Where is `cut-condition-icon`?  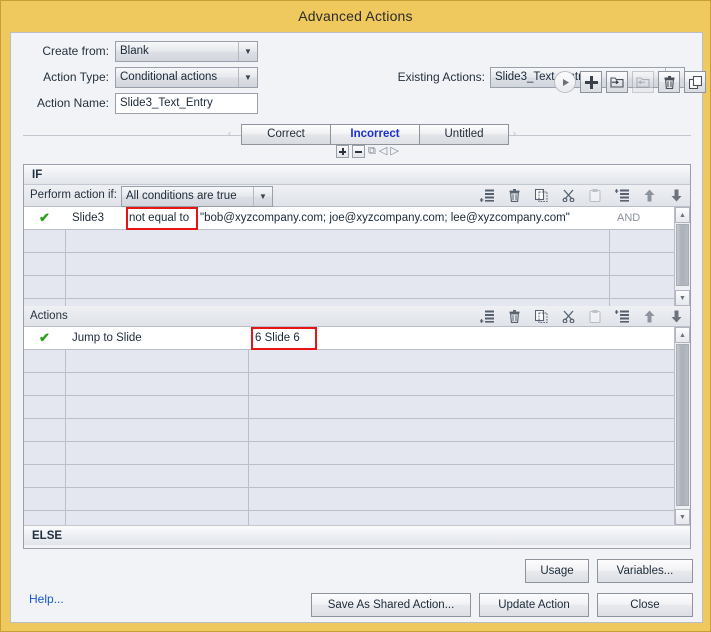
cut-condition-icon is located at coordinates (568, 195).